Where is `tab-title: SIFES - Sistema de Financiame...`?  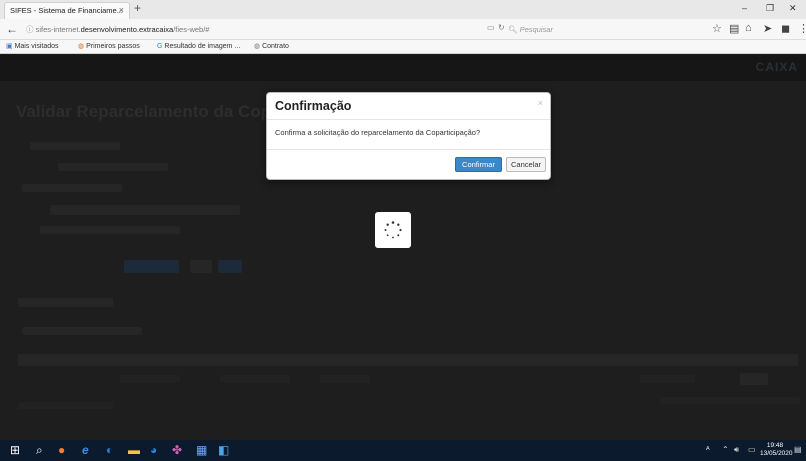 tab-title: SIFES - Sistema de Financiame... is located at coordinates (66, 10).